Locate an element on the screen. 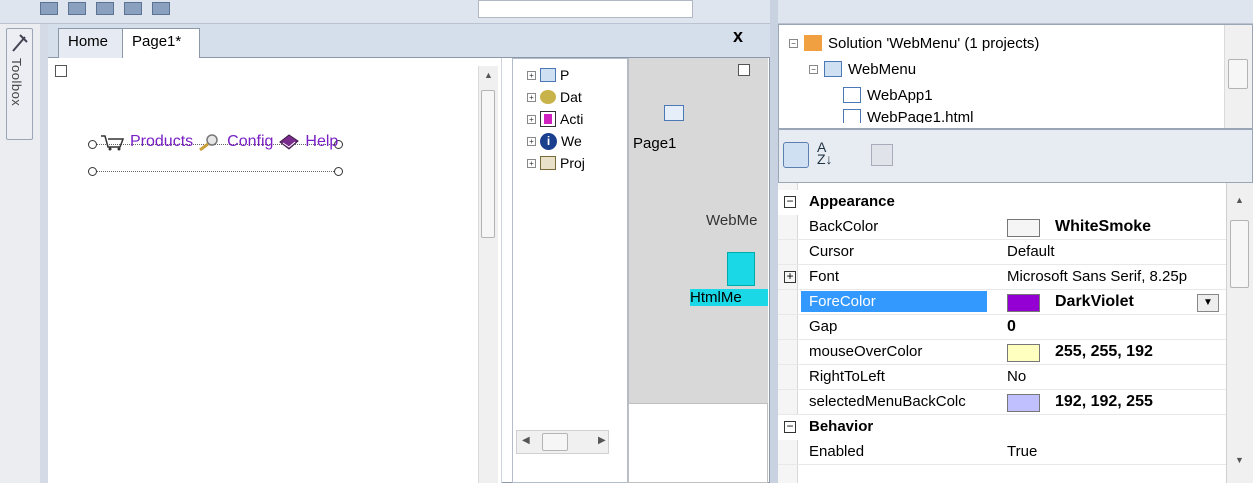 The image size is (1253, 483). solution-scroll-thumb is located at coordinates (1238, 74).